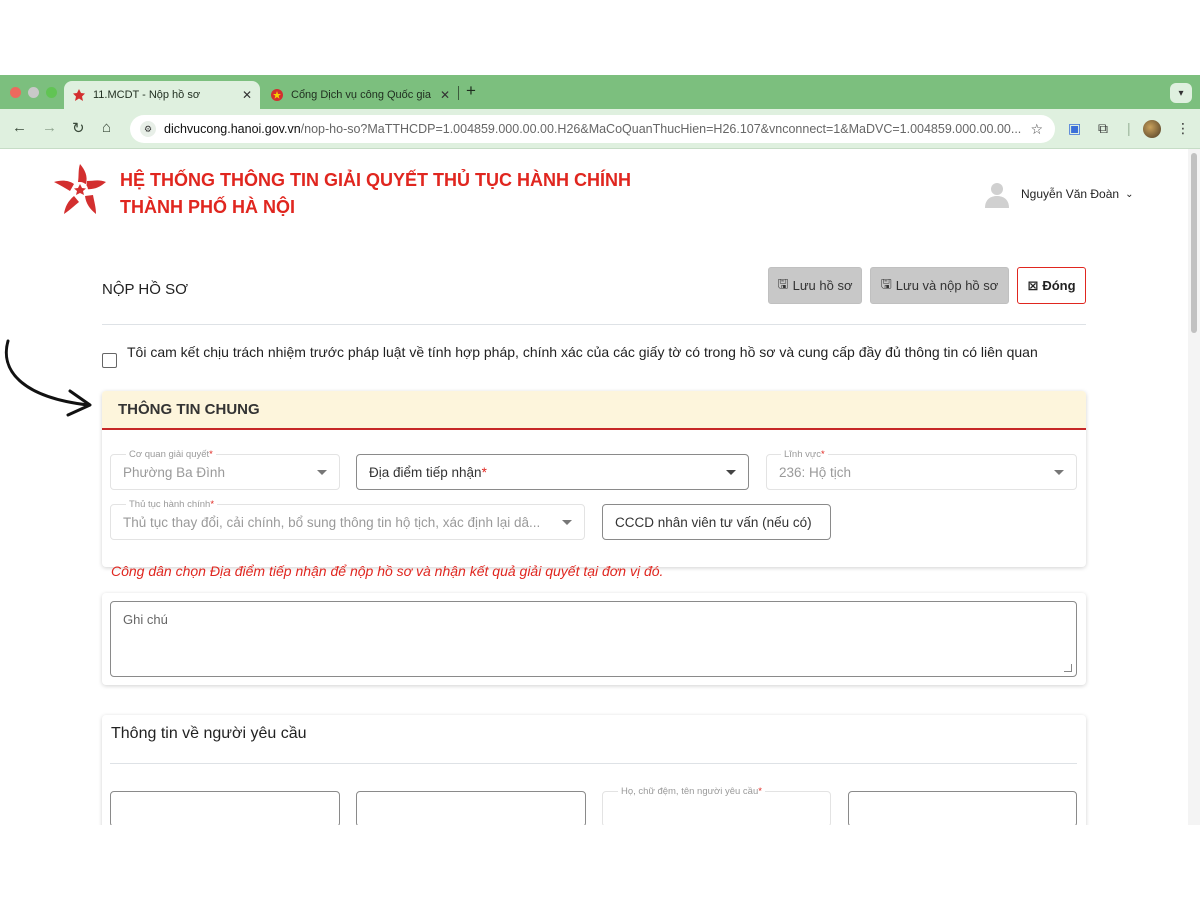  I want to click on save-submit-button: 🖫 Lưu và nộp hồ sơ, so click(939, 285).